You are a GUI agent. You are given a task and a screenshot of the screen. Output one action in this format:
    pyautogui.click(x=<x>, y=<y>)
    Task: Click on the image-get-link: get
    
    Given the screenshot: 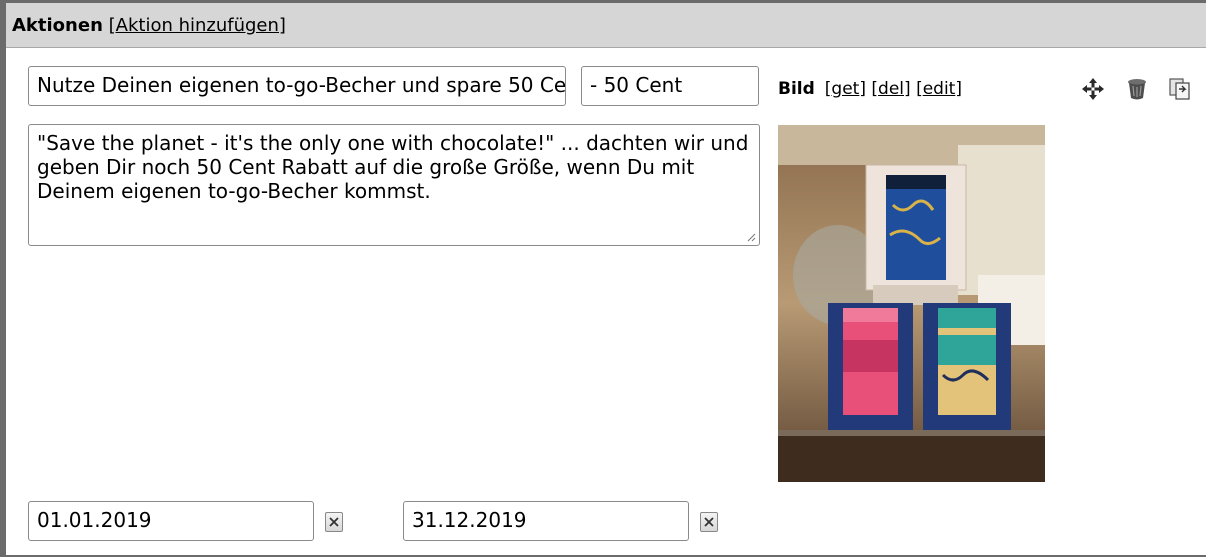 What is the action you would take?
    pyautogui.click(x=845, y=89)
    